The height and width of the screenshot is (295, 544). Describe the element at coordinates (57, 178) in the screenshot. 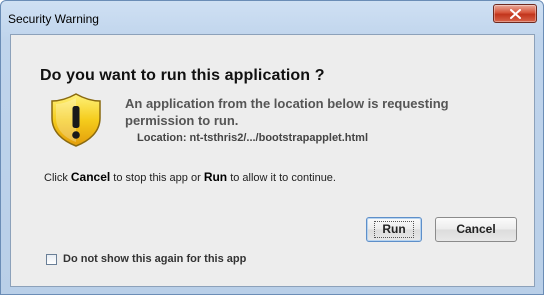

I see `instruction-part1: Click` at that location.